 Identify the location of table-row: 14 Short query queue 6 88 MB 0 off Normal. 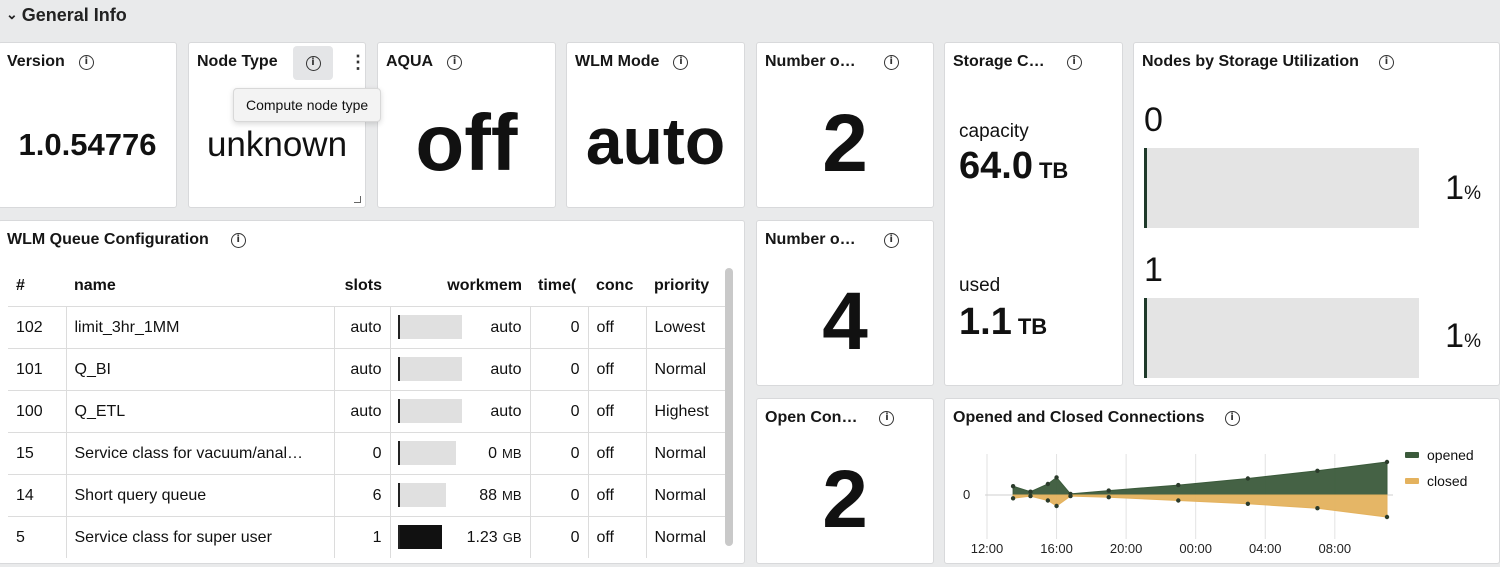
(369, 495).